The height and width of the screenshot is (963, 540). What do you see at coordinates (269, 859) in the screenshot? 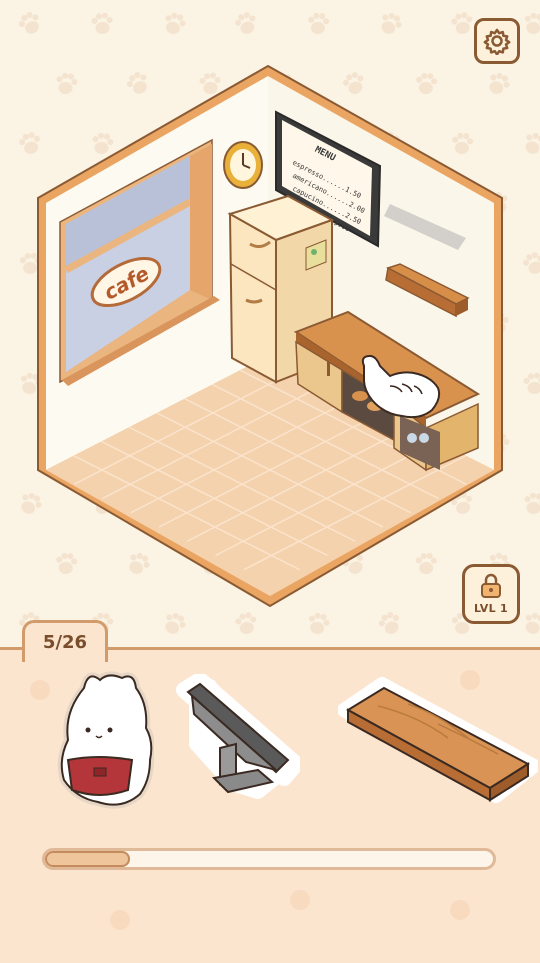
I see `progress-bar` at bounding box center [269, 859].